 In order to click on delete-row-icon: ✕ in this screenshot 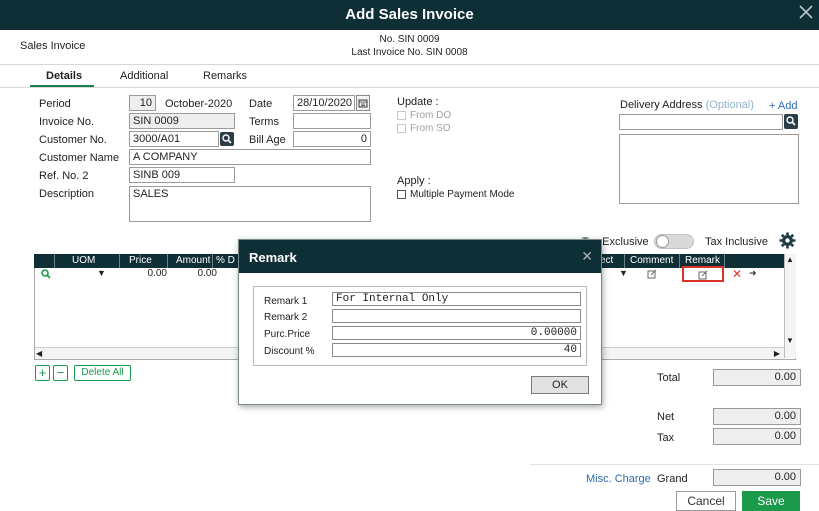, I will do `click(737, 274)`.